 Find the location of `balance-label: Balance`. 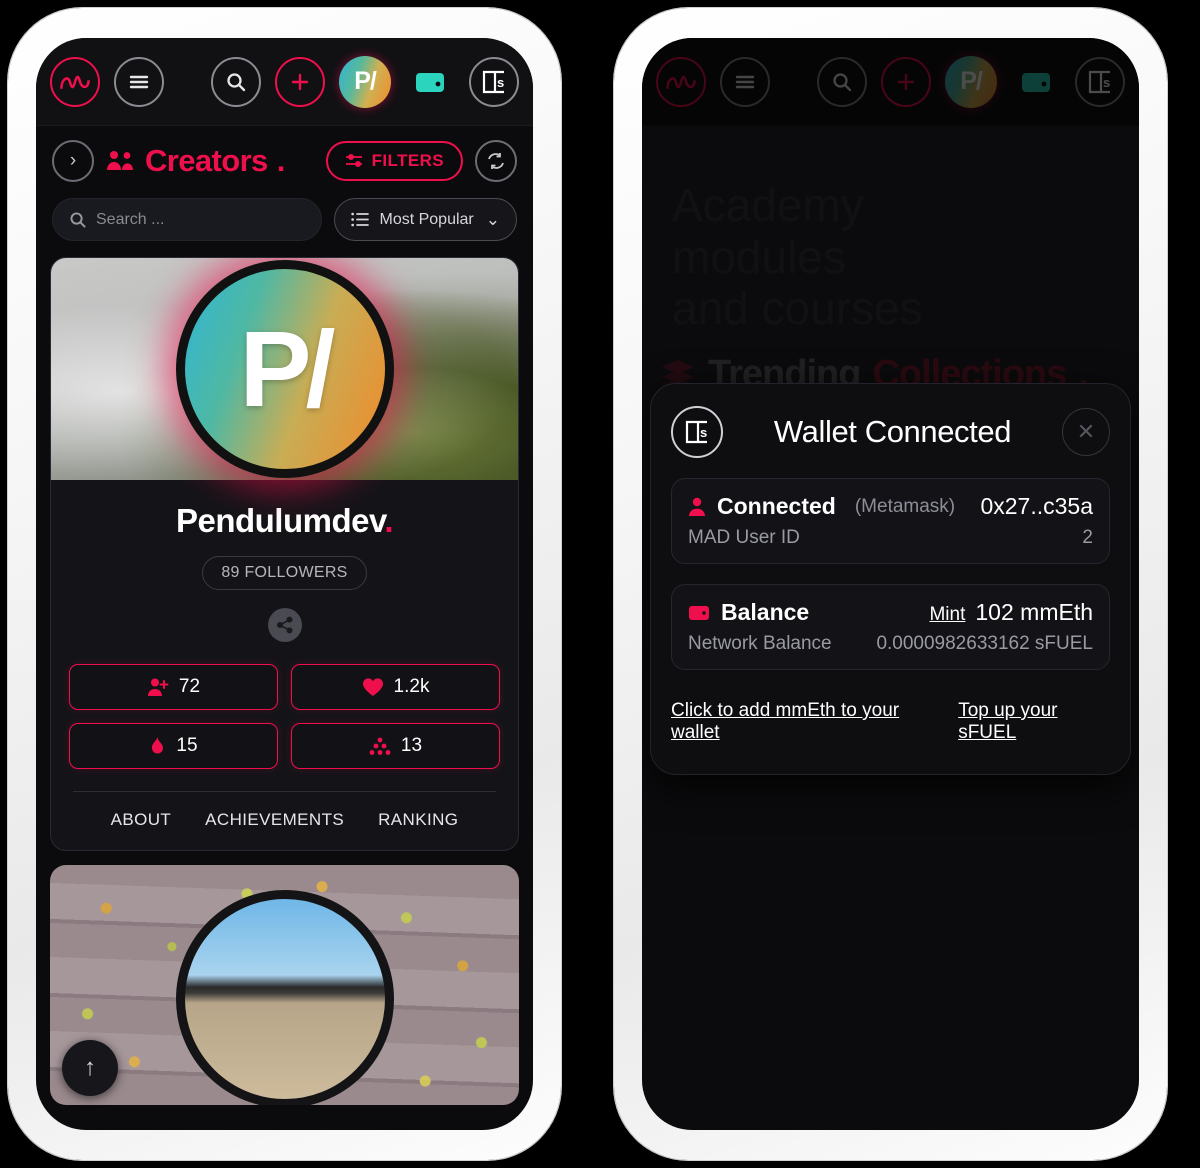

balance-label: Balance is located at coordinates (765, 612).